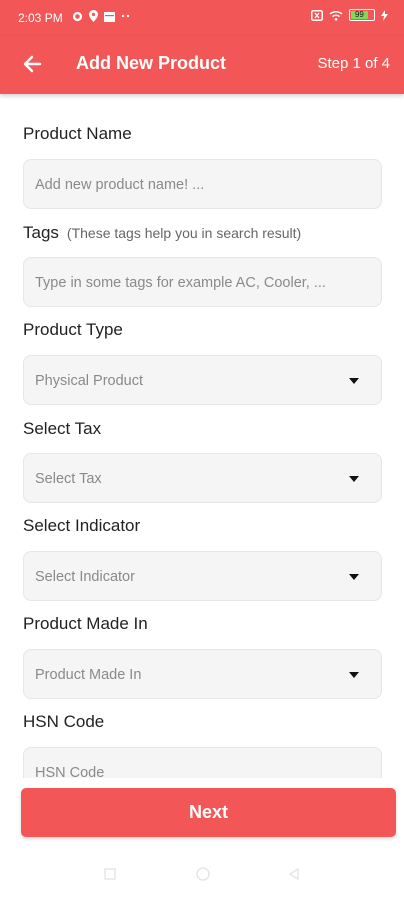  I want to click on product-name-label: Product Name, so click(77, 133).